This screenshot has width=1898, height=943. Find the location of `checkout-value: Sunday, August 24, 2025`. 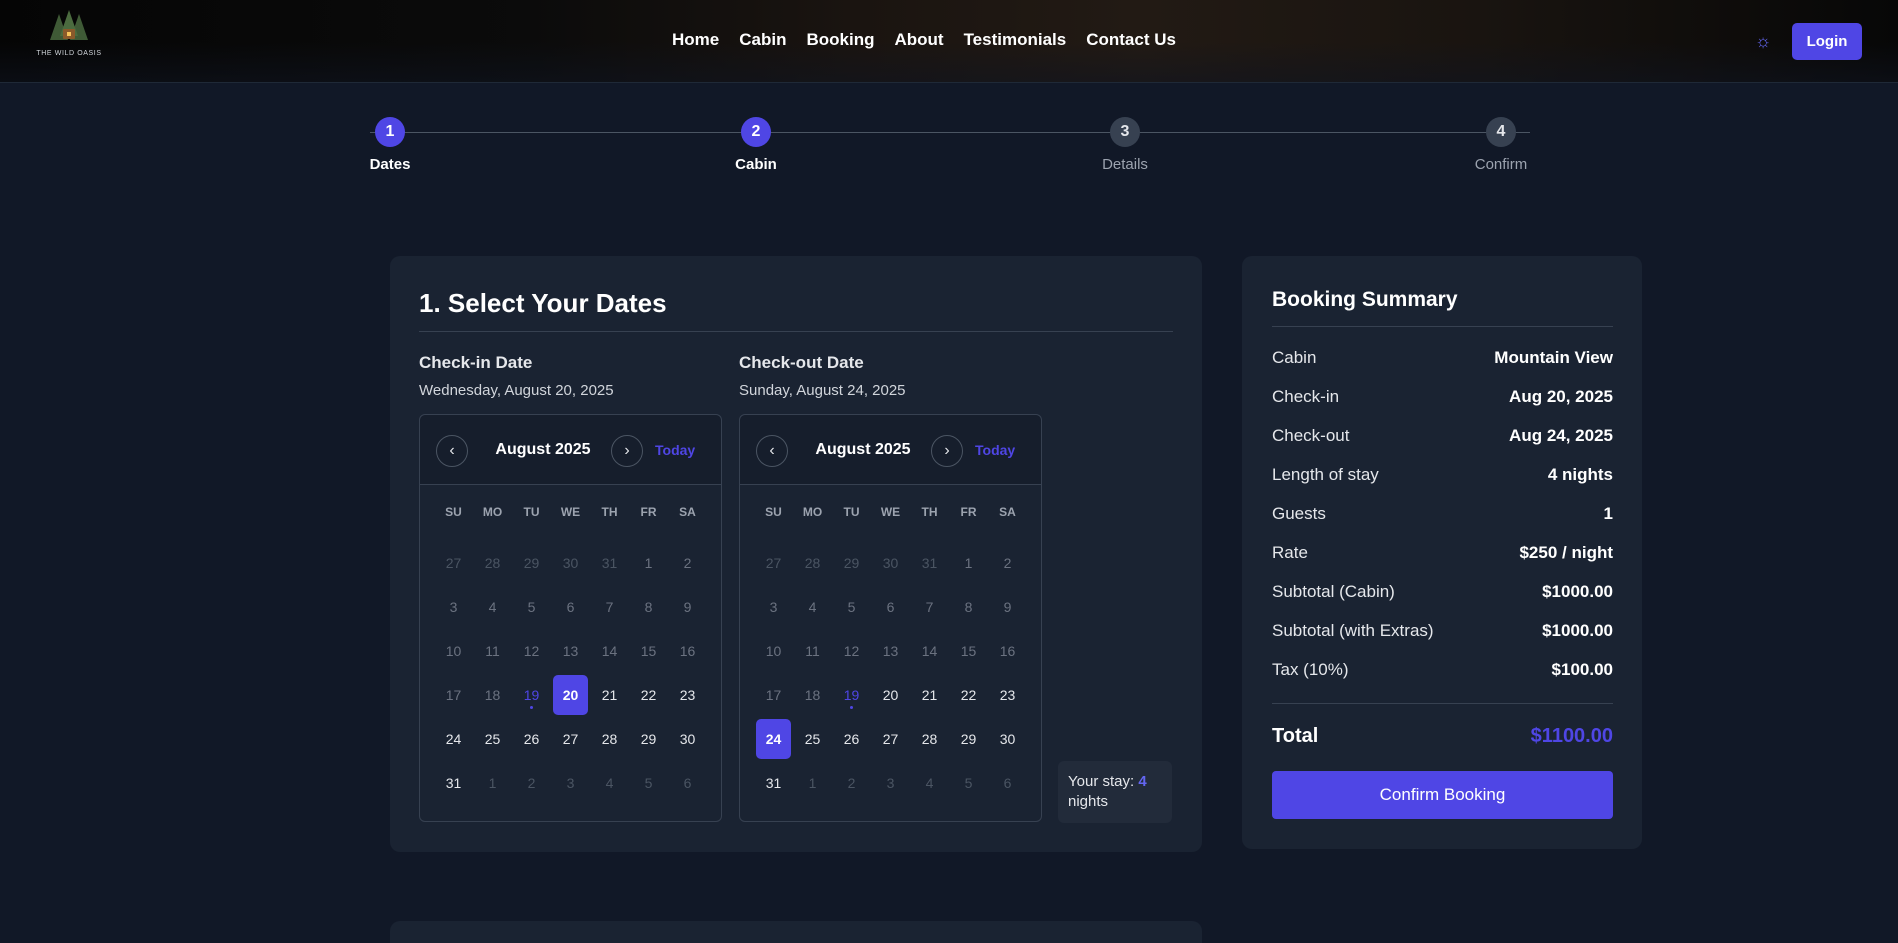

checkout-value: Sunday, August 24, 2025 is located at coordinates (822, 390).